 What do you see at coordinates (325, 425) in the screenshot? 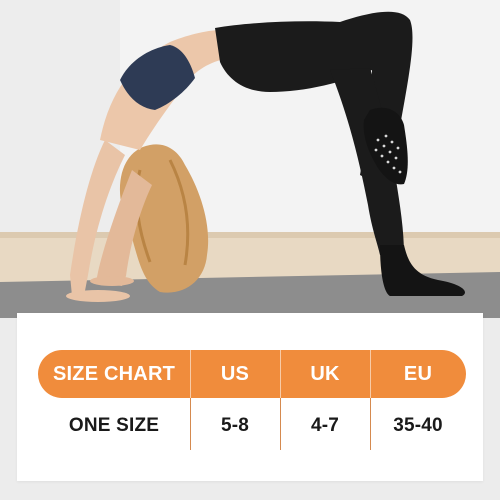
I see `cell-uk-size: 4-7` at bounding box center [325, 425].